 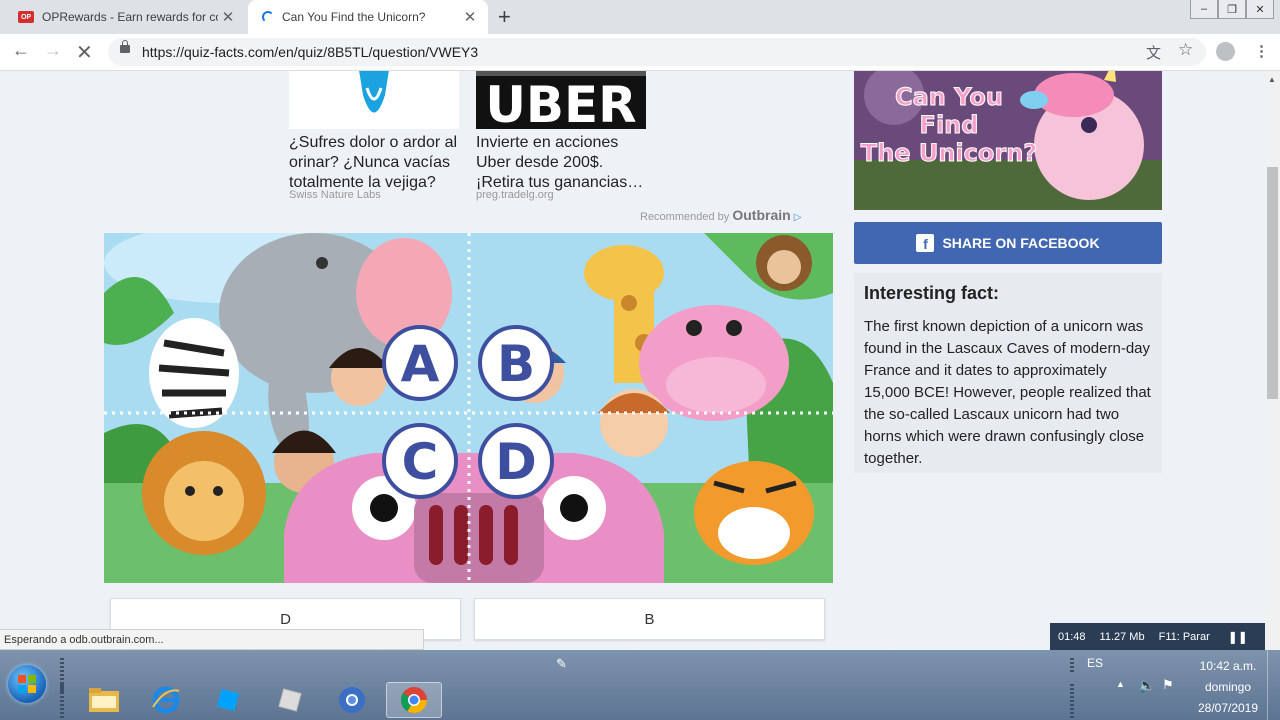 I want to click on taskbar-chrome, so click(x=414, y=700).